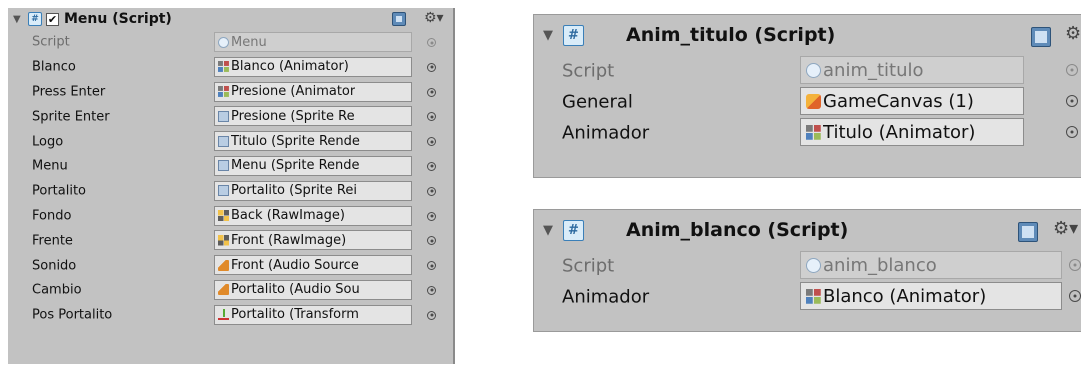 Image resolution: width=1081 pixels, height=371 pixels. Describe the element at coordinates (50, 166) in the screenshot. I see `field-label: Menu` at that location.